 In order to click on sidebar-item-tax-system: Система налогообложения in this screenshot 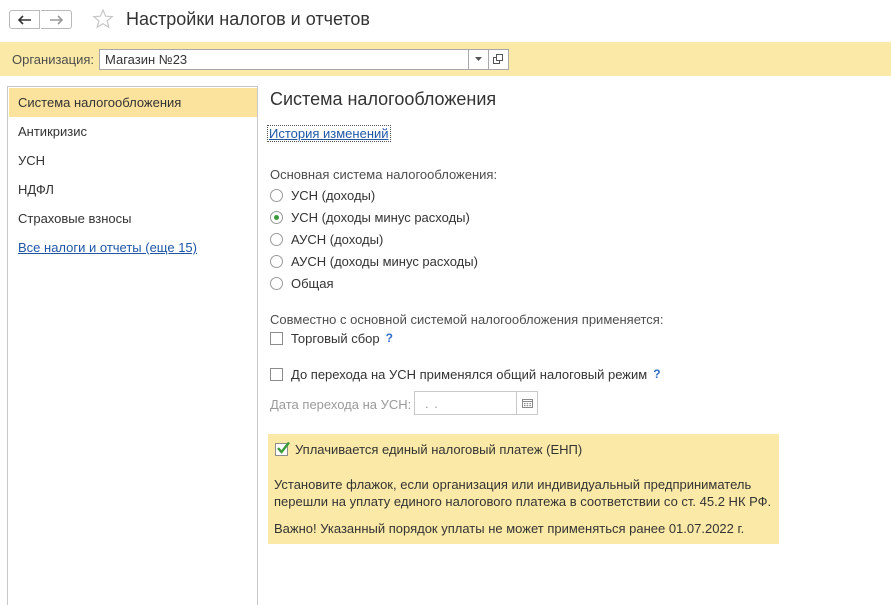, I will do `click(133, 102)`.